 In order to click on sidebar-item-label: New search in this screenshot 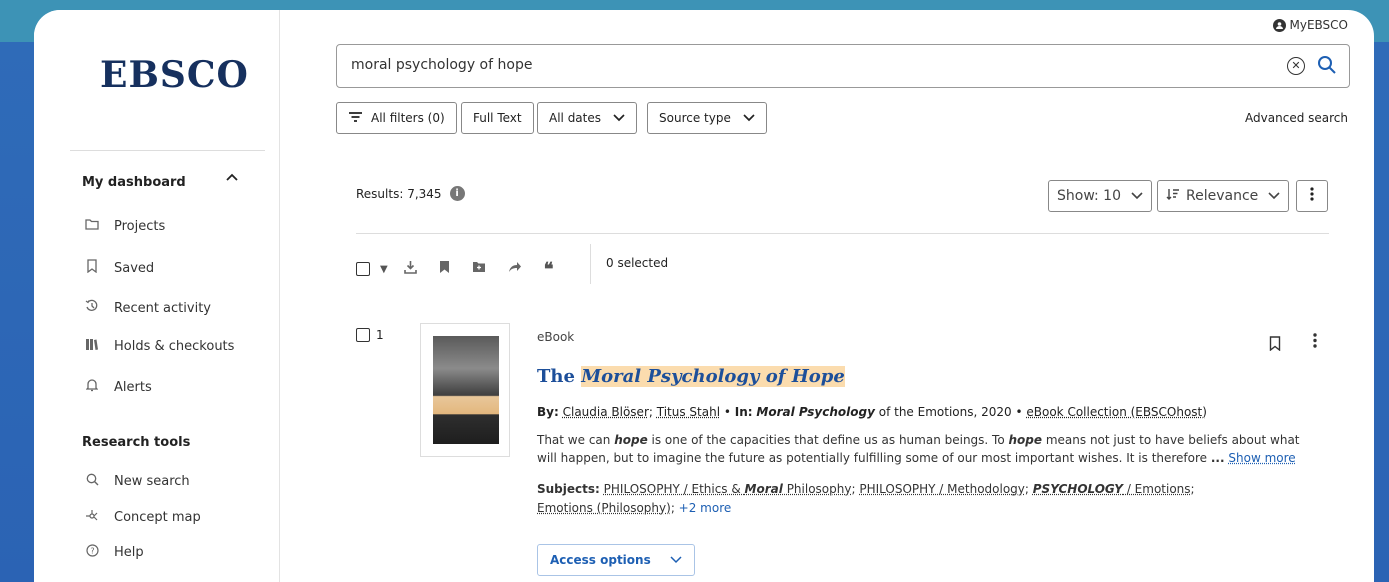, I will do `click(152, 481)`.